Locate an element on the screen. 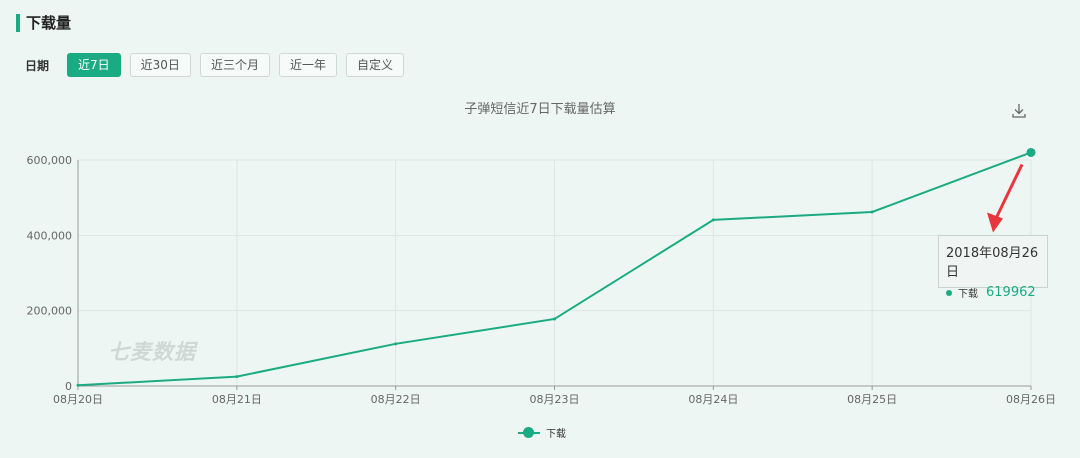  tooltip-value: 619962 is located at coordinates (1011, 292).